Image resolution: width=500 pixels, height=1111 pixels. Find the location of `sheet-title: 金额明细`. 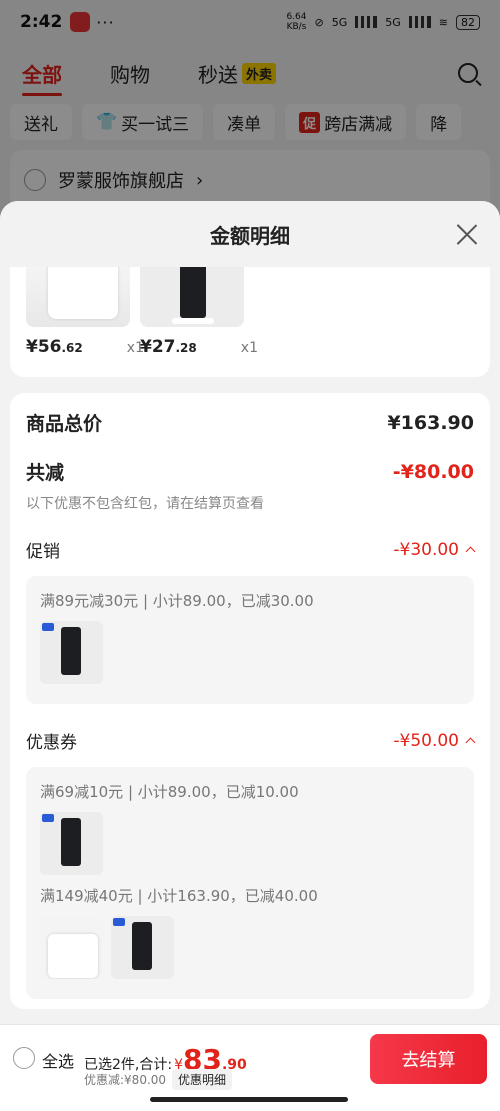

sheet-title: 金额明细 is located at coordinates (250, 235).